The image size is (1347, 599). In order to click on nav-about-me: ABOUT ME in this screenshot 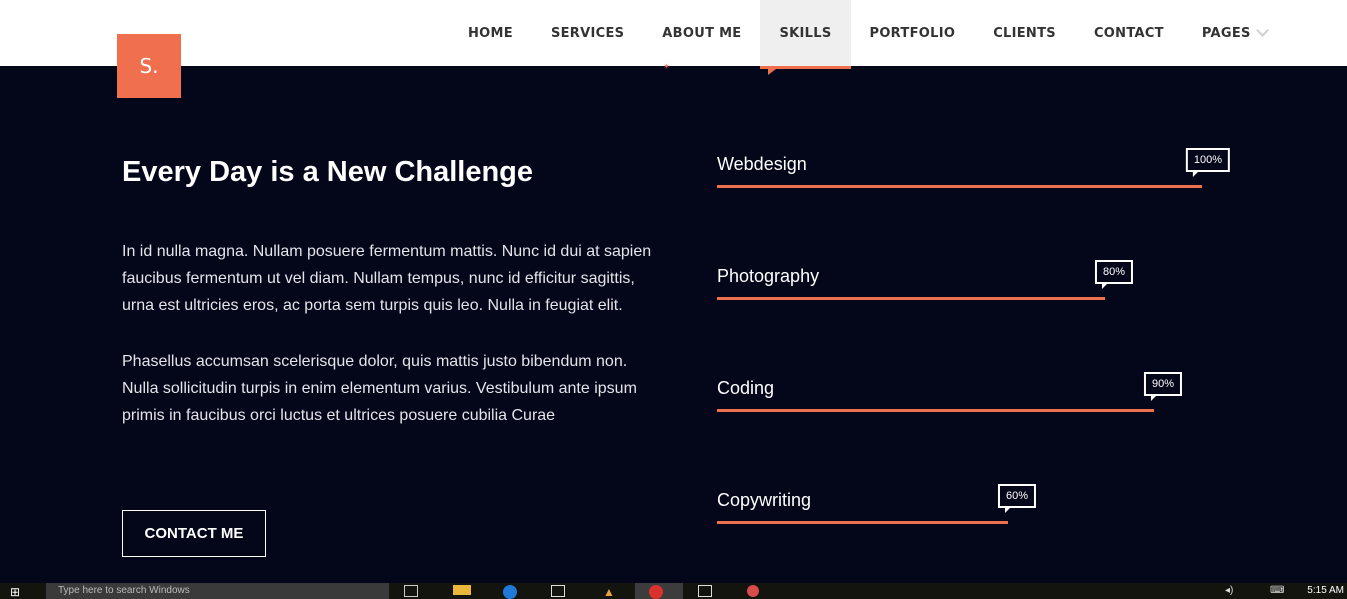, I will do `click(701, 33)`.